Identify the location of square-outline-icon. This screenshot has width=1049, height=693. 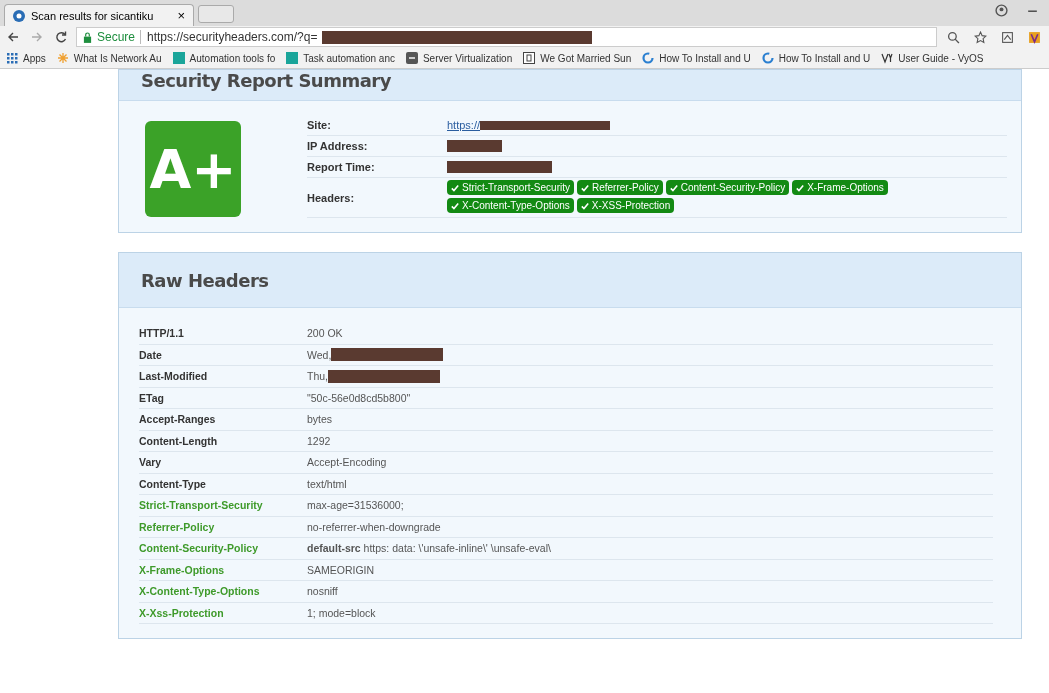
(529, 58).